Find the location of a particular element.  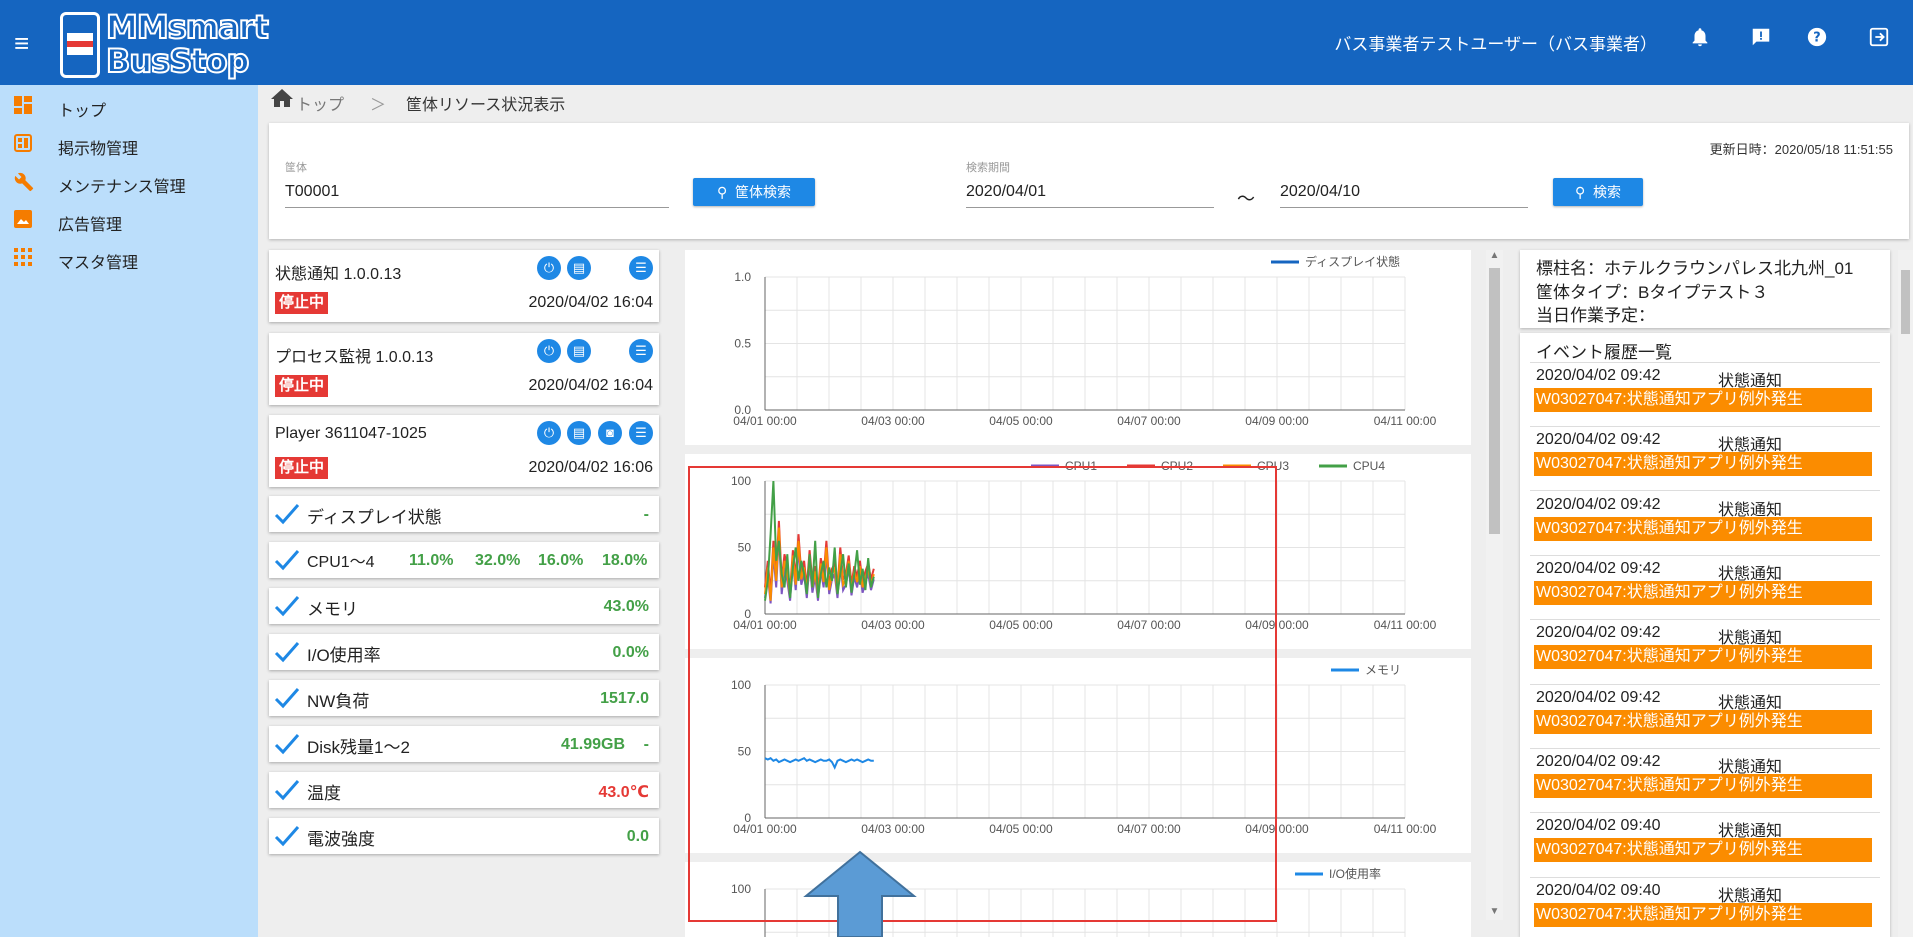

cpu4-value: 18.0% is located at coordinates (625, 560).